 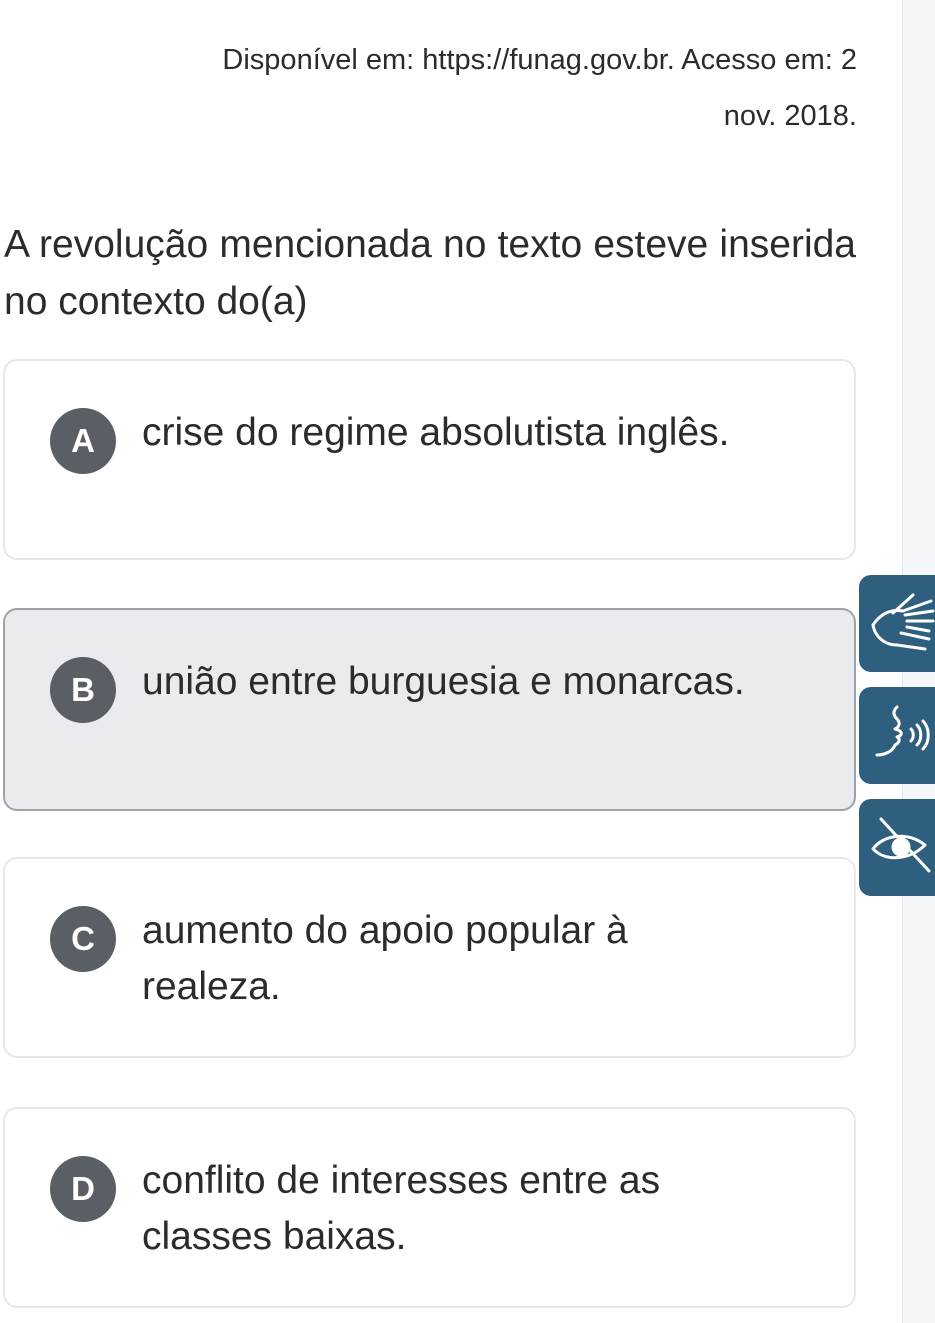 I want to click on option-letter-badge: B, so click(x=83, y=690).